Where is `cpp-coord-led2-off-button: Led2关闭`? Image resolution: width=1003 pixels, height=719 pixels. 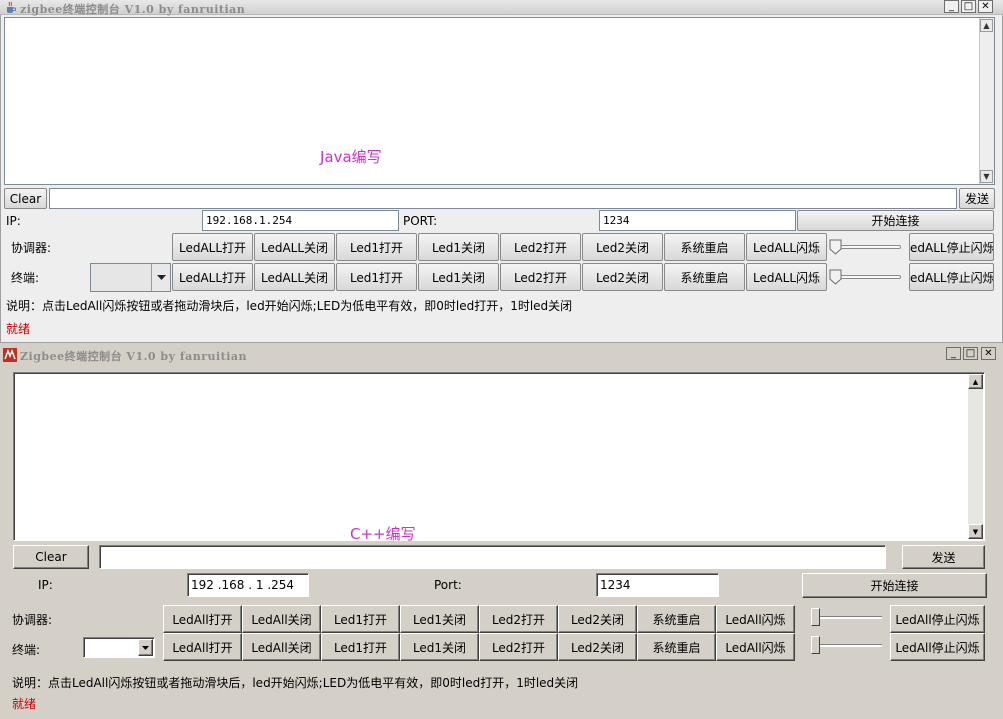
cpp-coord-led2-off-button: Led2关闭 is located at coordinates (597, 619).